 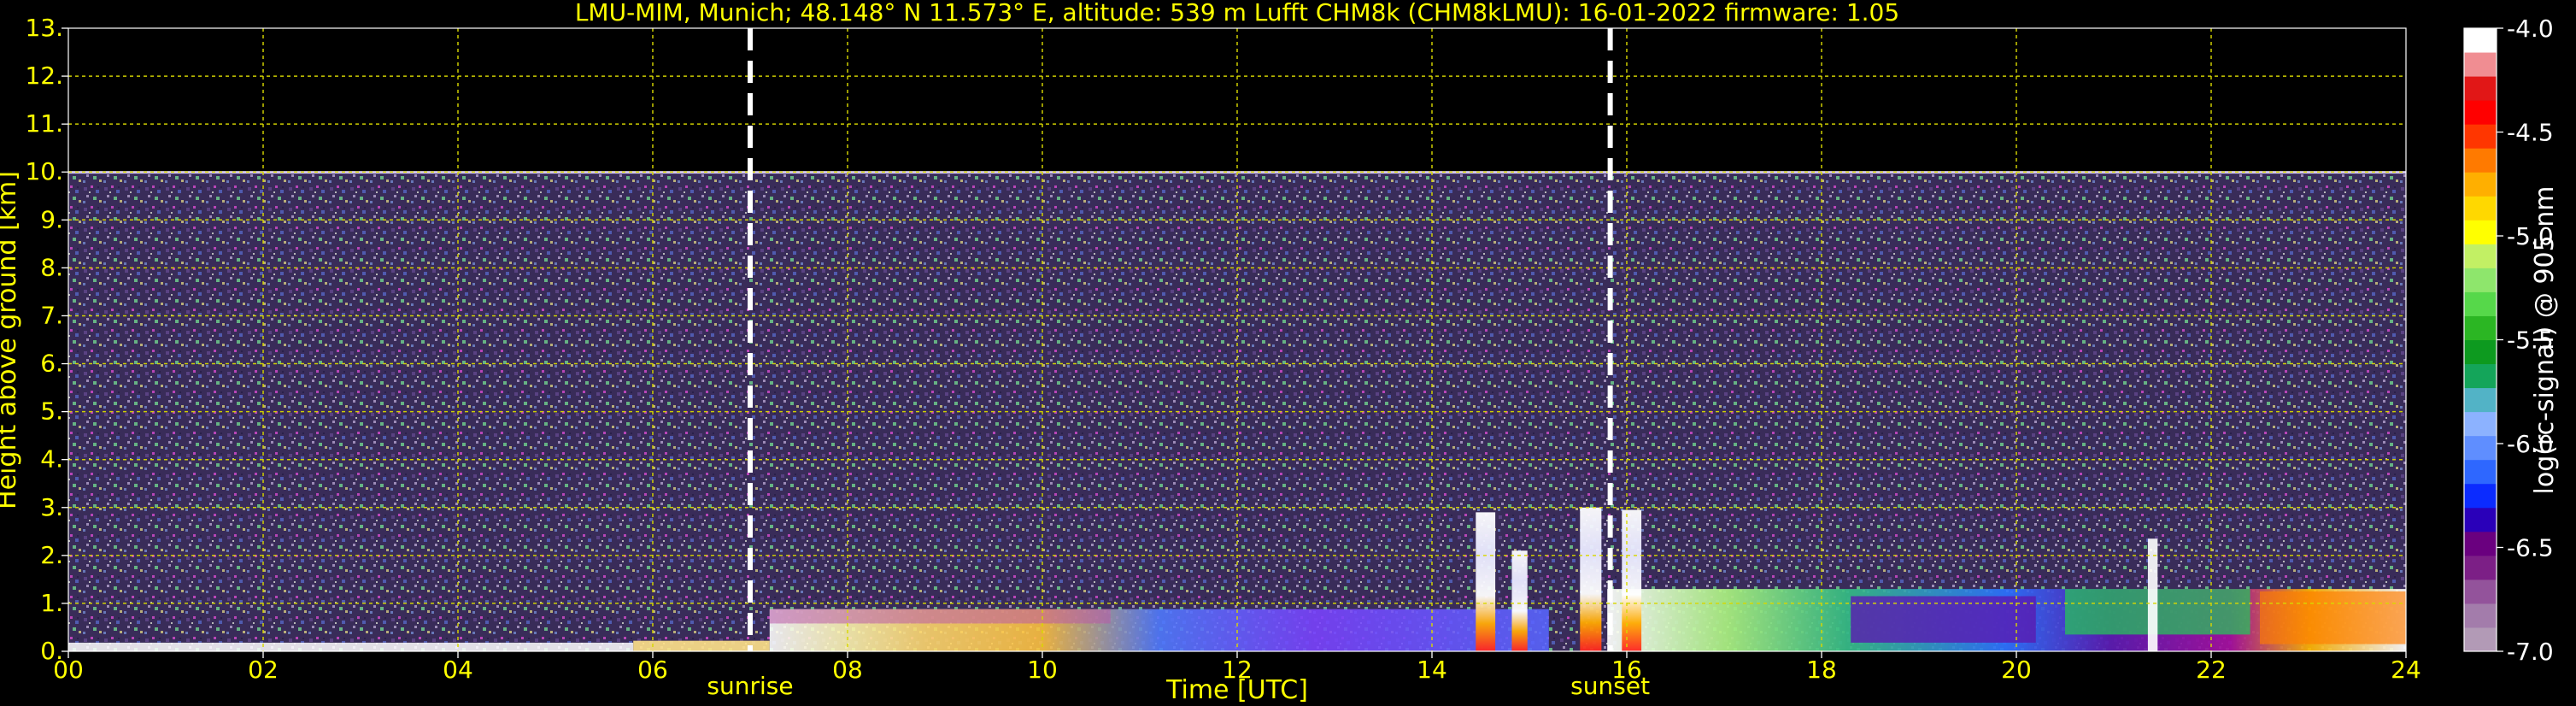 What do you see at coordinates (2530, 548) in the screenshot?
I see `colorbar-tick-label-5: -6.5` at bounding box center [2530, 548].